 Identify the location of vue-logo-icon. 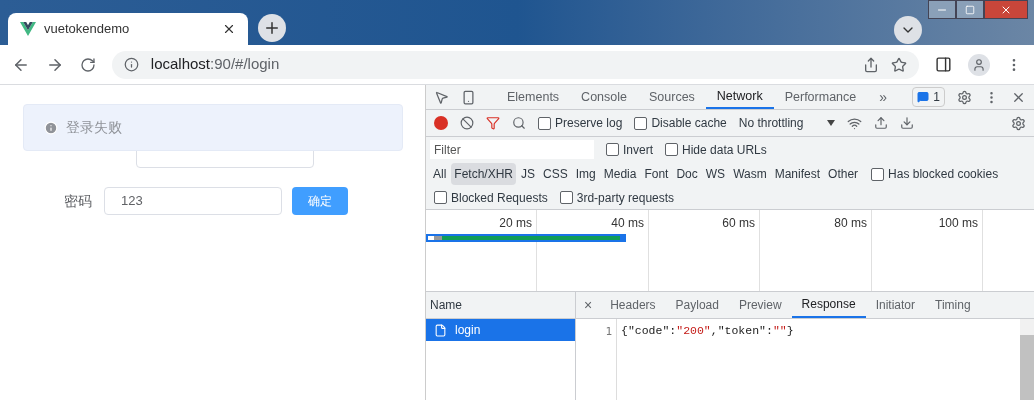
(28, 29).